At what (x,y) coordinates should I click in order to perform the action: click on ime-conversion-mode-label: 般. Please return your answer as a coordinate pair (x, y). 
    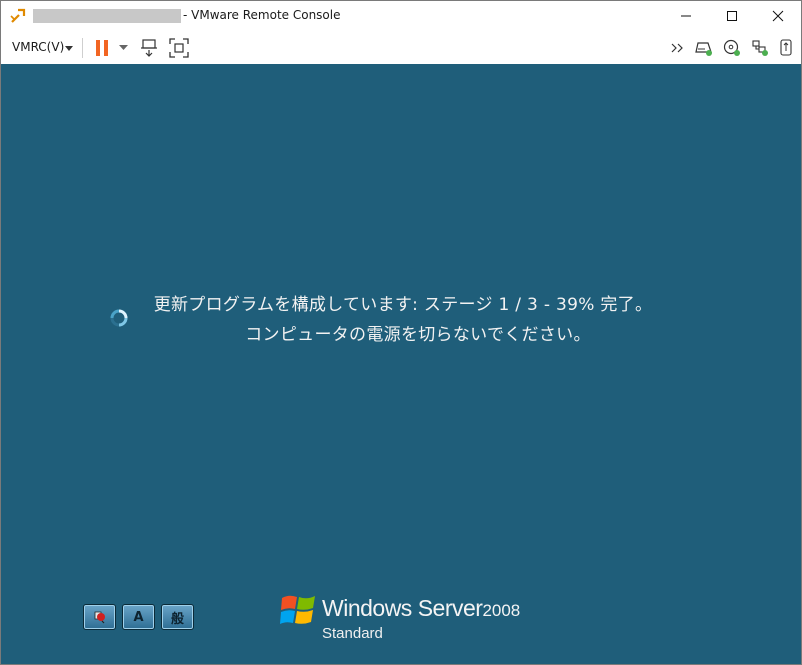
    Looking at the image, I should click on (177, 619).